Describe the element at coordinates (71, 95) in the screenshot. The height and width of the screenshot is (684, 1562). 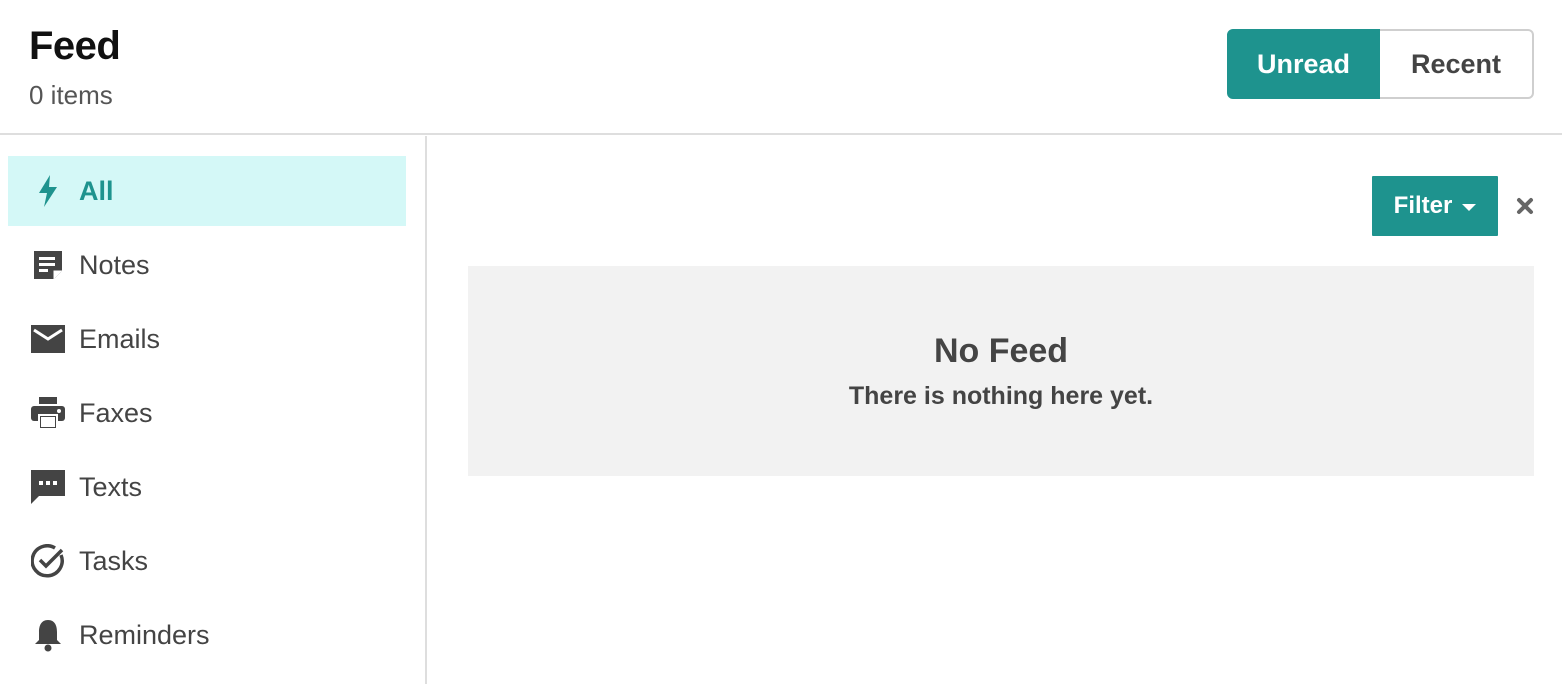
I see `item-count: 0 items` at that location.